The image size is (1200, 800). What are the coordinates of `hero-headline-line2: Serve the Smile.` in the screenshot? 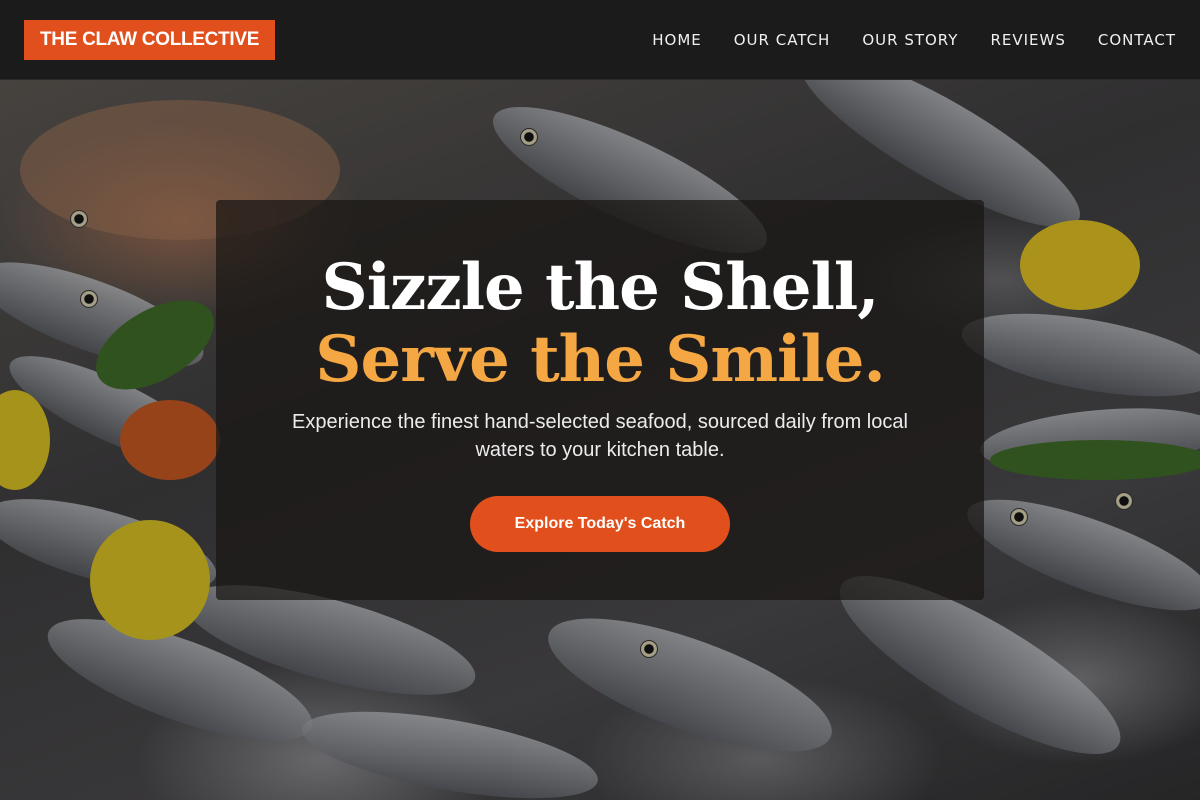 It's located at (600, 359).